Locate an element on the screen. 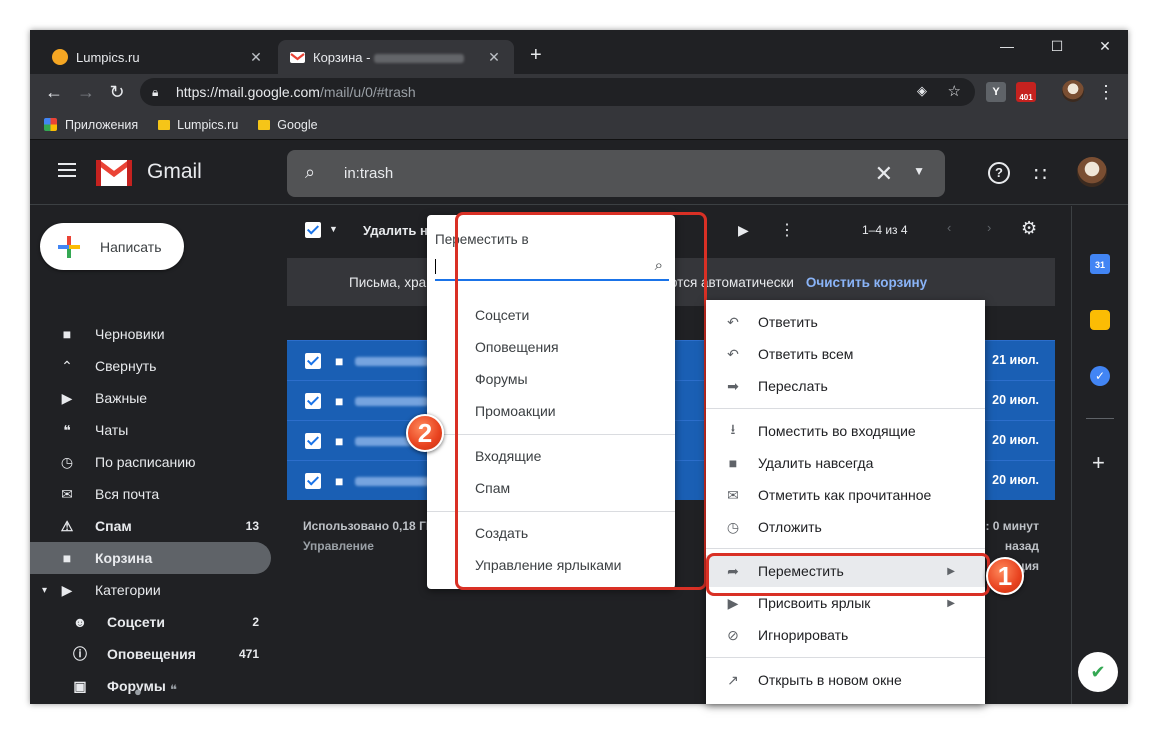 This screenshot has height=734, width=1158. new-tab-button: + is located at coordinates (536, 55).